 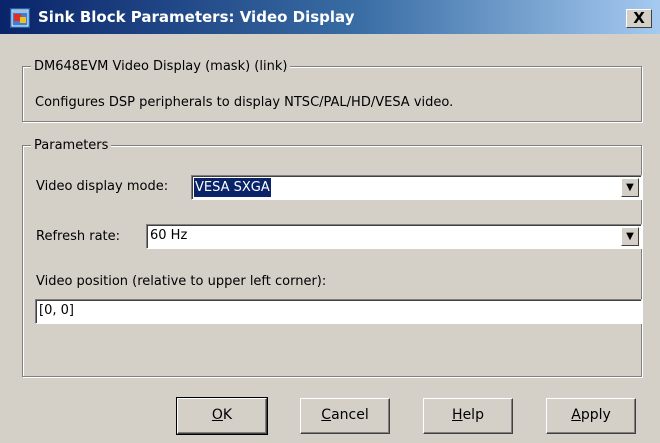 I want to click on apply-button-label: pply, so click(x=595, y=415).